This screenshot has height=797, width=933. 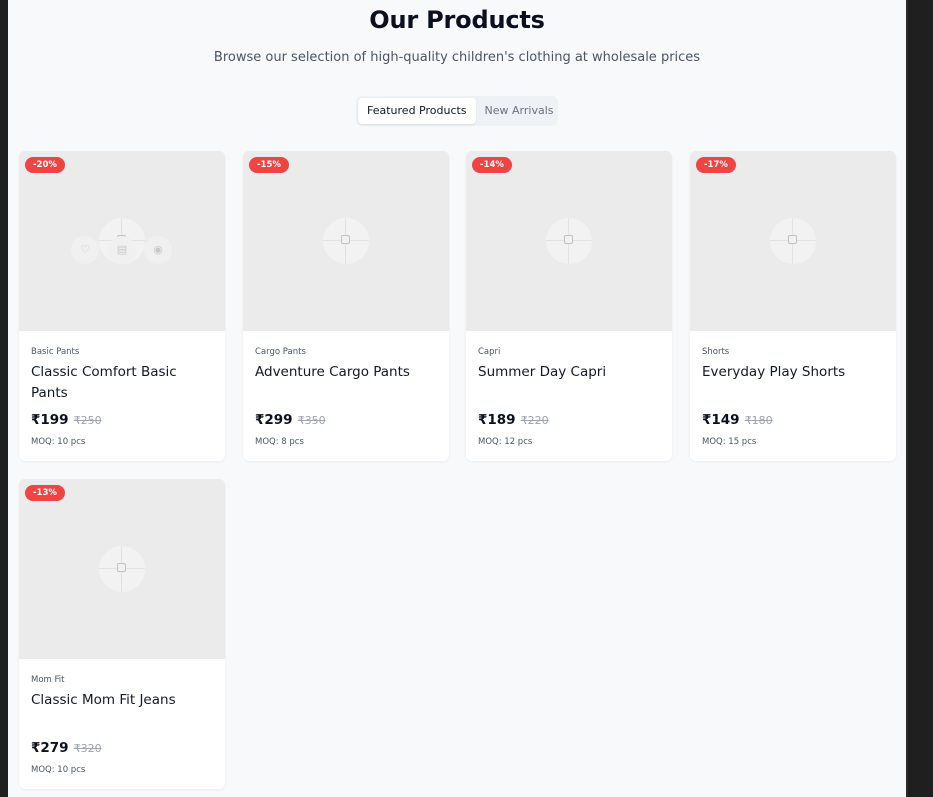 I want to click on product-category: Basic Pants, so click(x=55, y=352).